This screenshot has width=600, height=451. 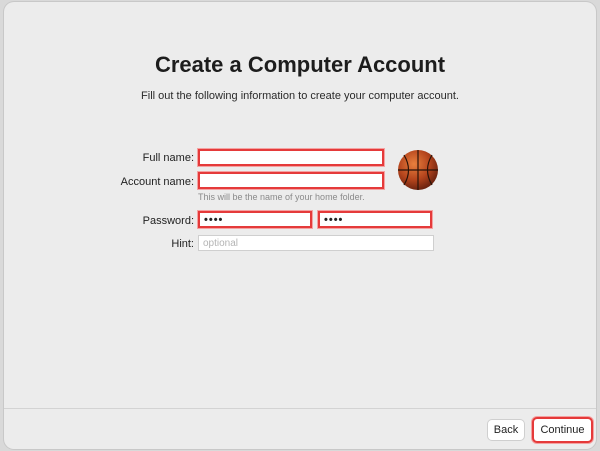 I want to click on full-name-label: Full name:, so click(x=168, y=158).